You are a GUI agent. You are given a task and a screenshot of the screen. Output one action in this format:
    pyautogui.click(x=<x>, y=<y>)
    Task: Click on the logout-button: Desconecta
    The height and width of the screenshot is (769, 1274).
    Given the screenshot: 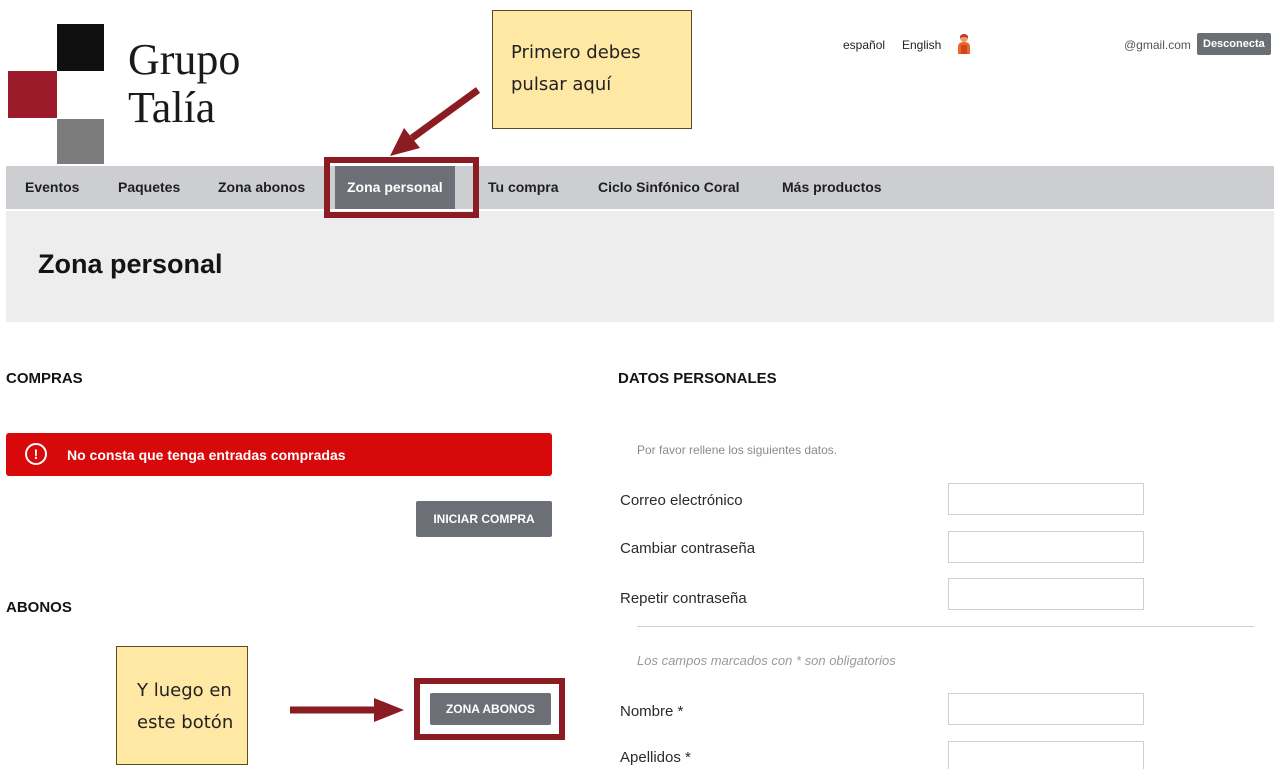 What is the action you would take?
    pyautogui.click(x=1234, y=44)
    